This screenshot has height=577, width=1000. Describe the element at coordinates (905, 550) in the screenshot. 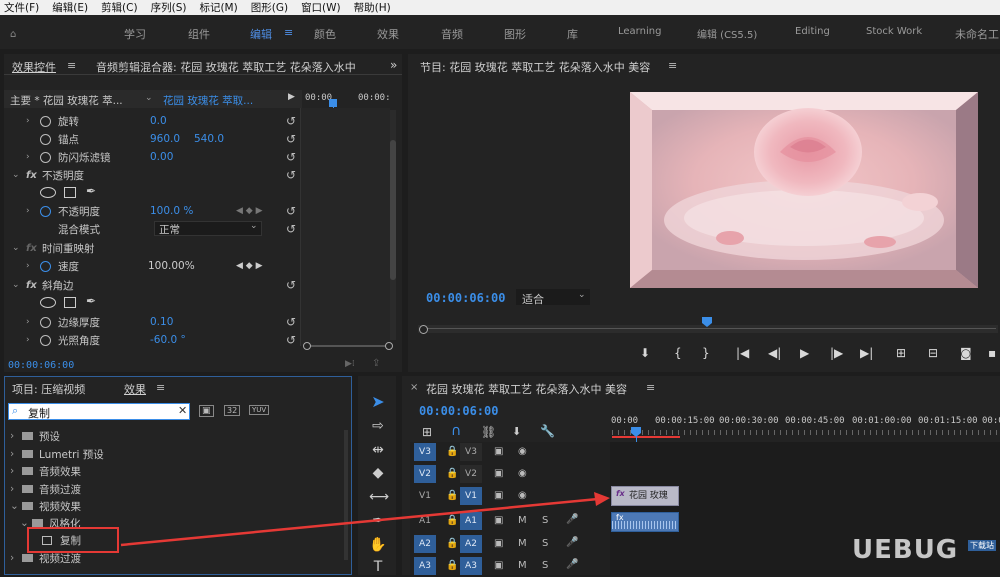

I see `watermark-logo: UEBUG` at that location.